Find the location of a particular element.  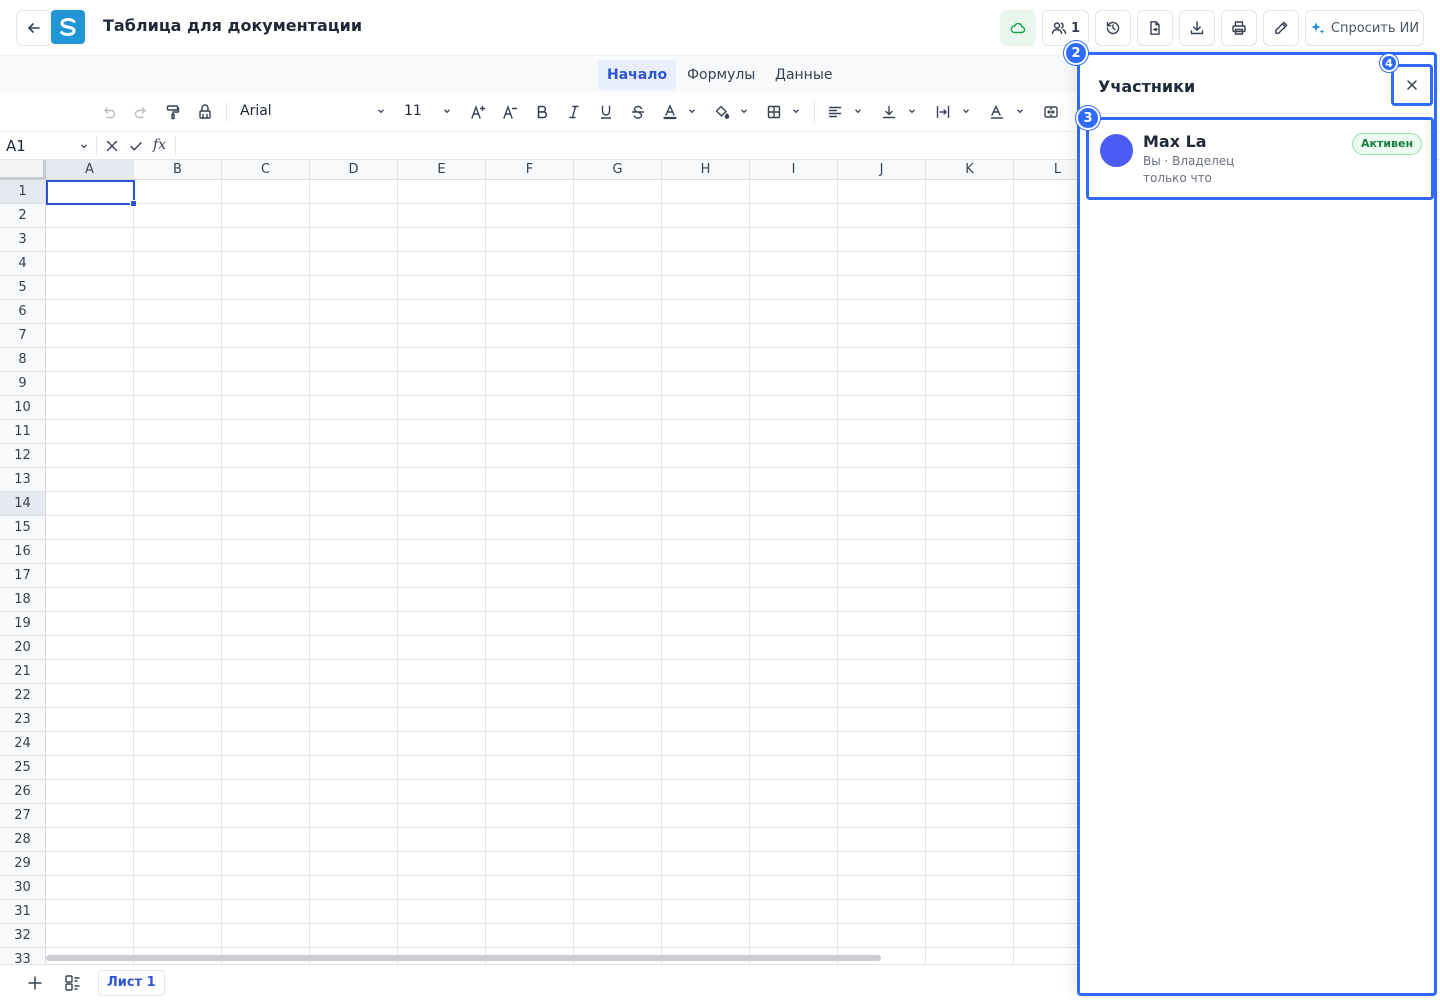

cell-reference-box: A1 is located at coordinates (16, 146).